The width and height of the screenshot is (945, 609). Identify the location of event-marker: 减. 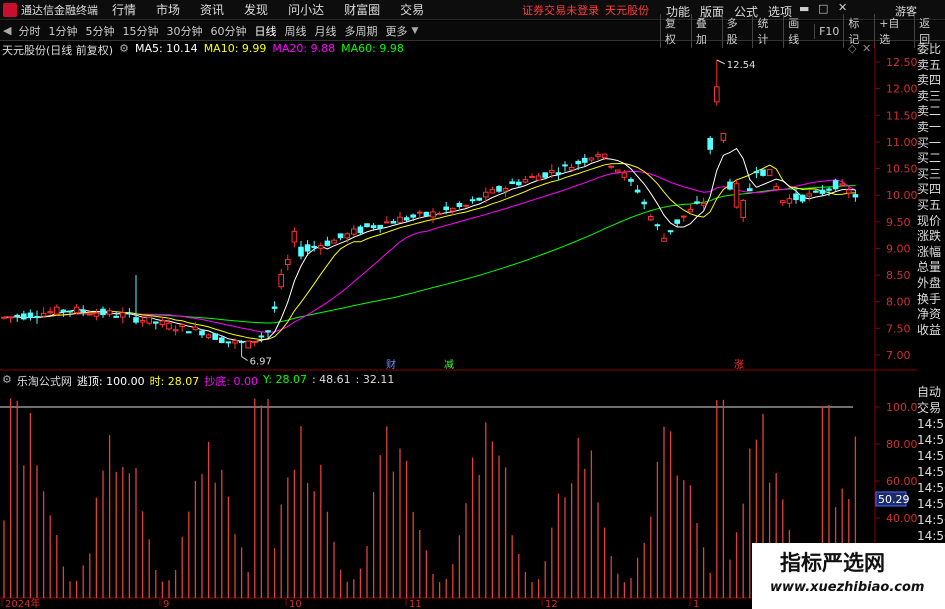
(449, 365).